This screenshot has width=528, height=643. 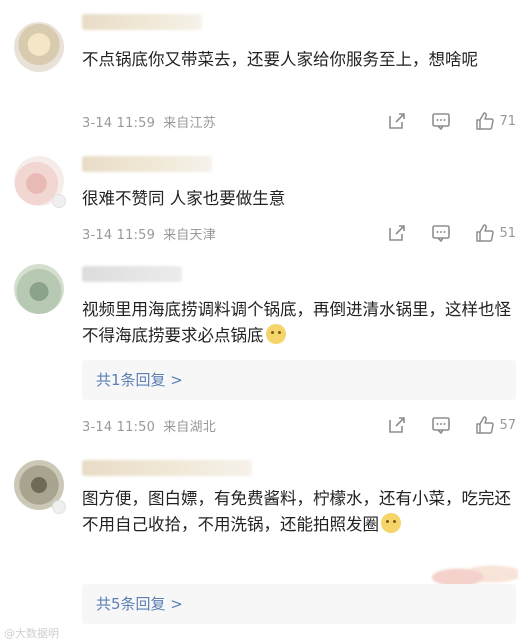 I want to click on comment-actions: 51, so click(x=451, y=233).